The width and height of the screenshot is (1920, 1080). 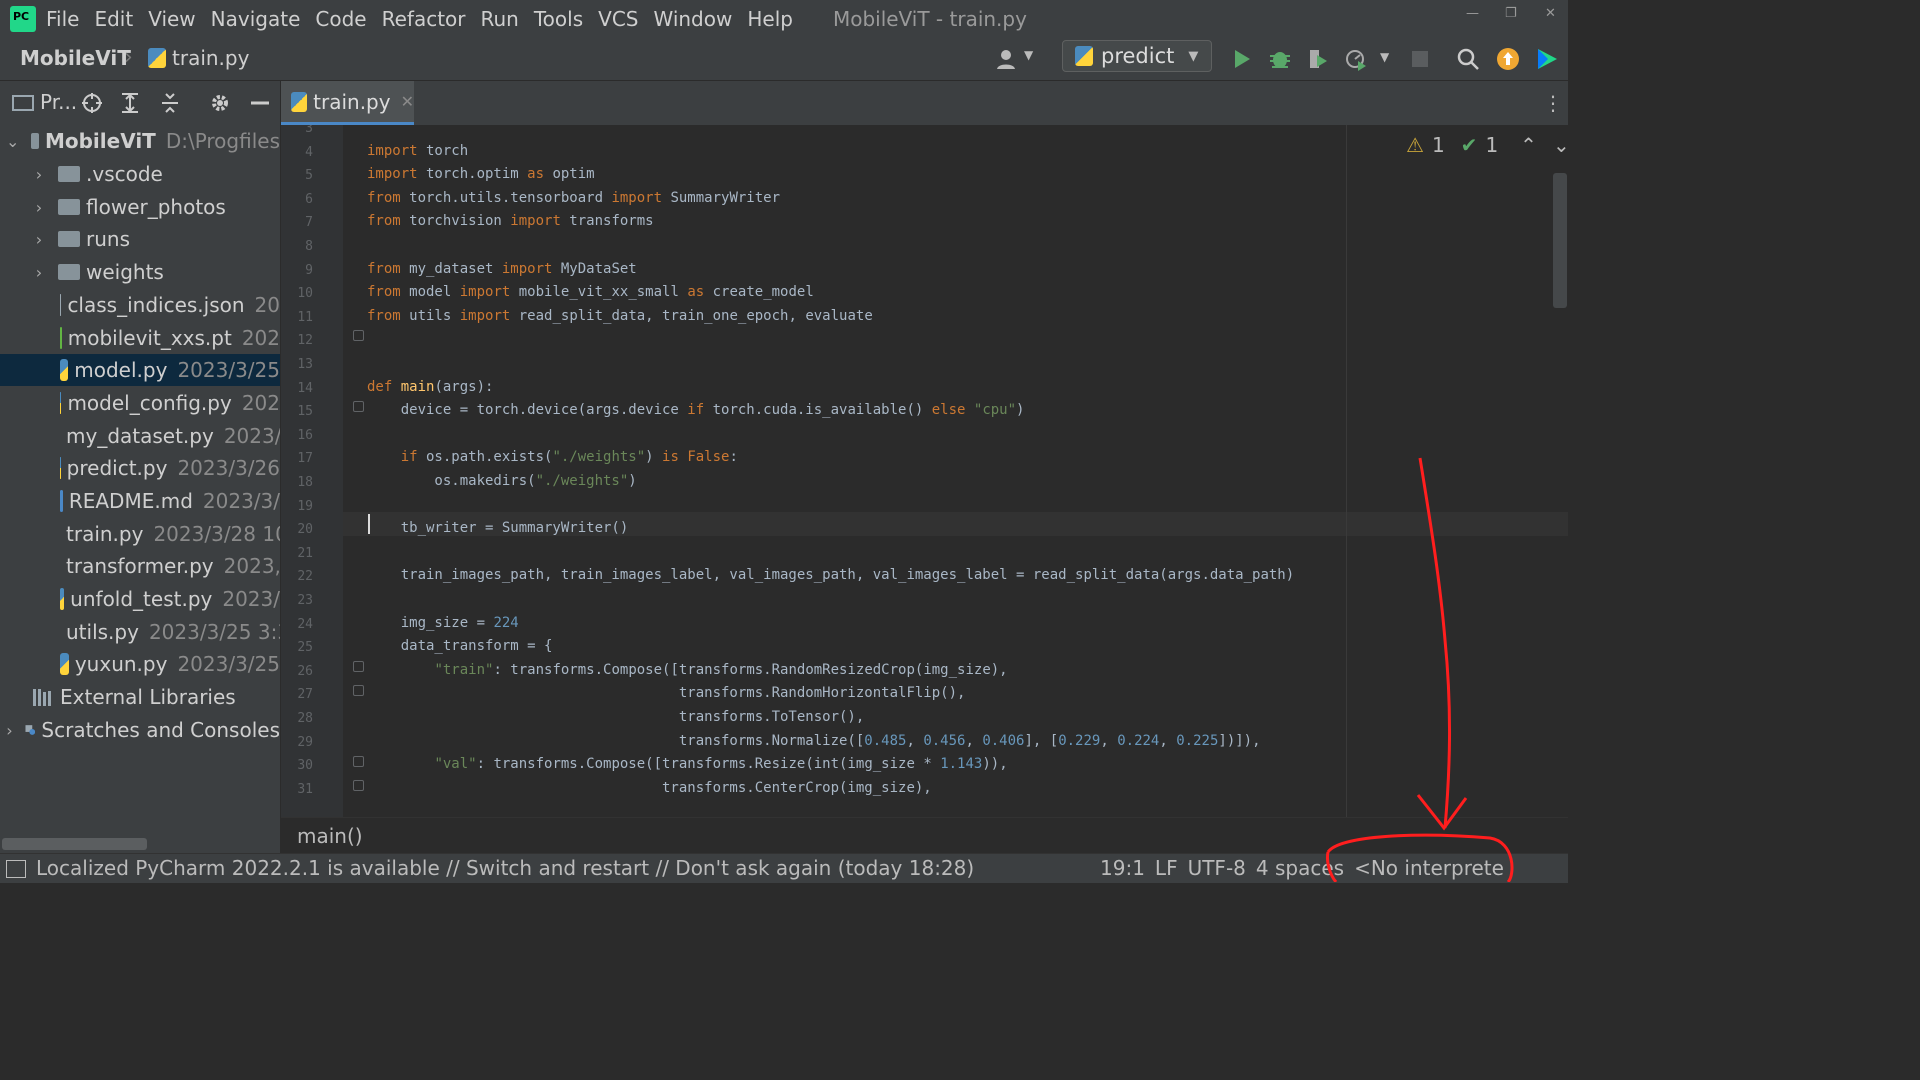 I want to click on tree-item-label: predict.py, so click(x=117, y=468).